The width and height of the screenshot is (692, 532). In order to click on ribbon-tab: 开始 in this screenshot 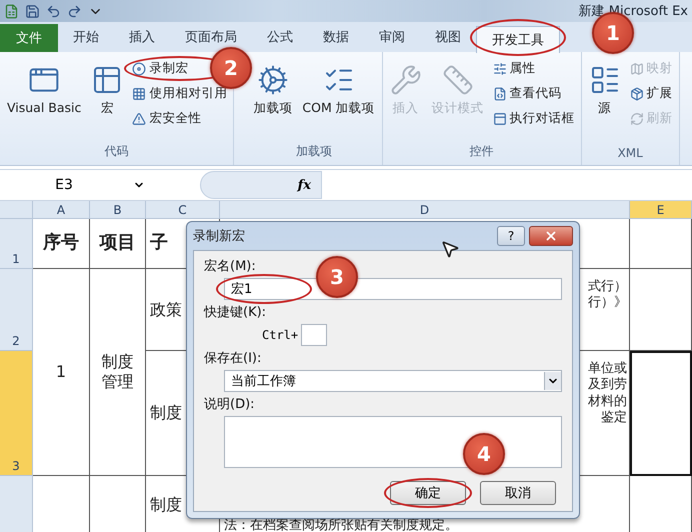, I will do `click(86, 37)`.